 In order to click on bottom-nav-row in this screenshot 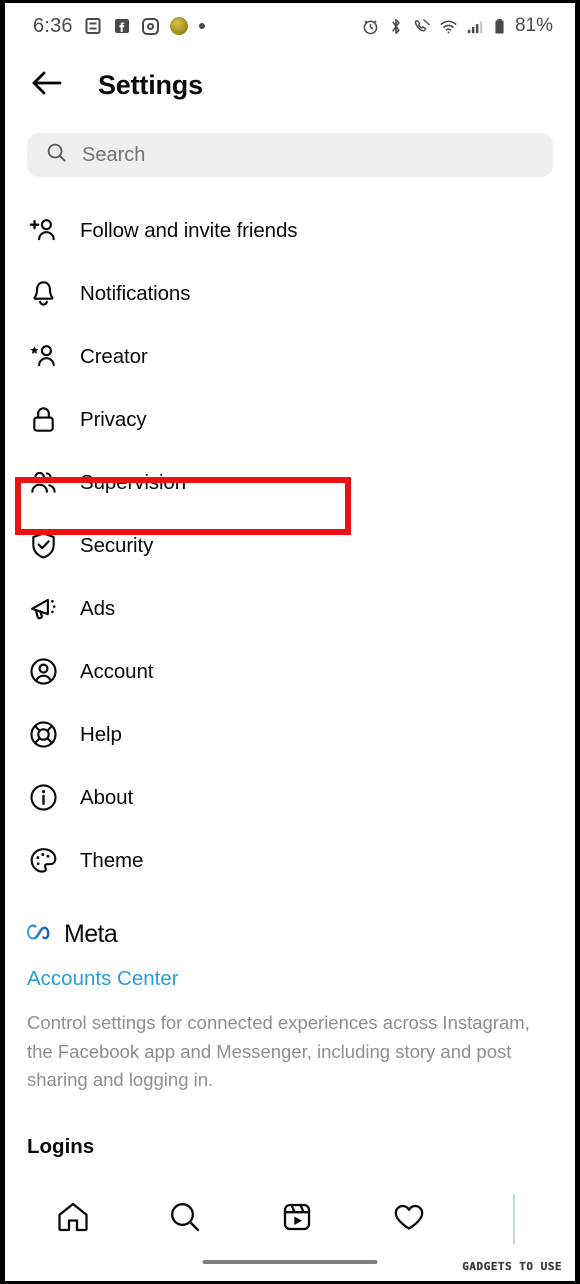, I will do `click(290, 1219)`.